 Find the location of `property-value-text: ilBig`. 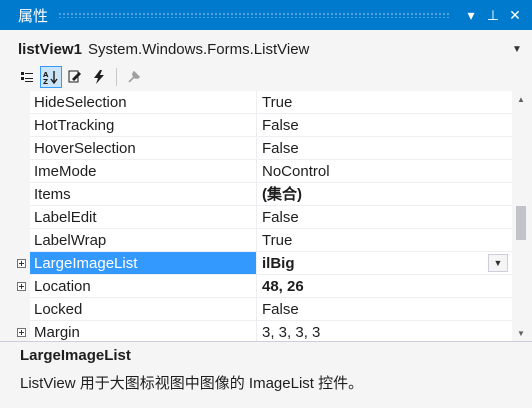

property-value-text: ilBig is located at coordinates (278, 263).